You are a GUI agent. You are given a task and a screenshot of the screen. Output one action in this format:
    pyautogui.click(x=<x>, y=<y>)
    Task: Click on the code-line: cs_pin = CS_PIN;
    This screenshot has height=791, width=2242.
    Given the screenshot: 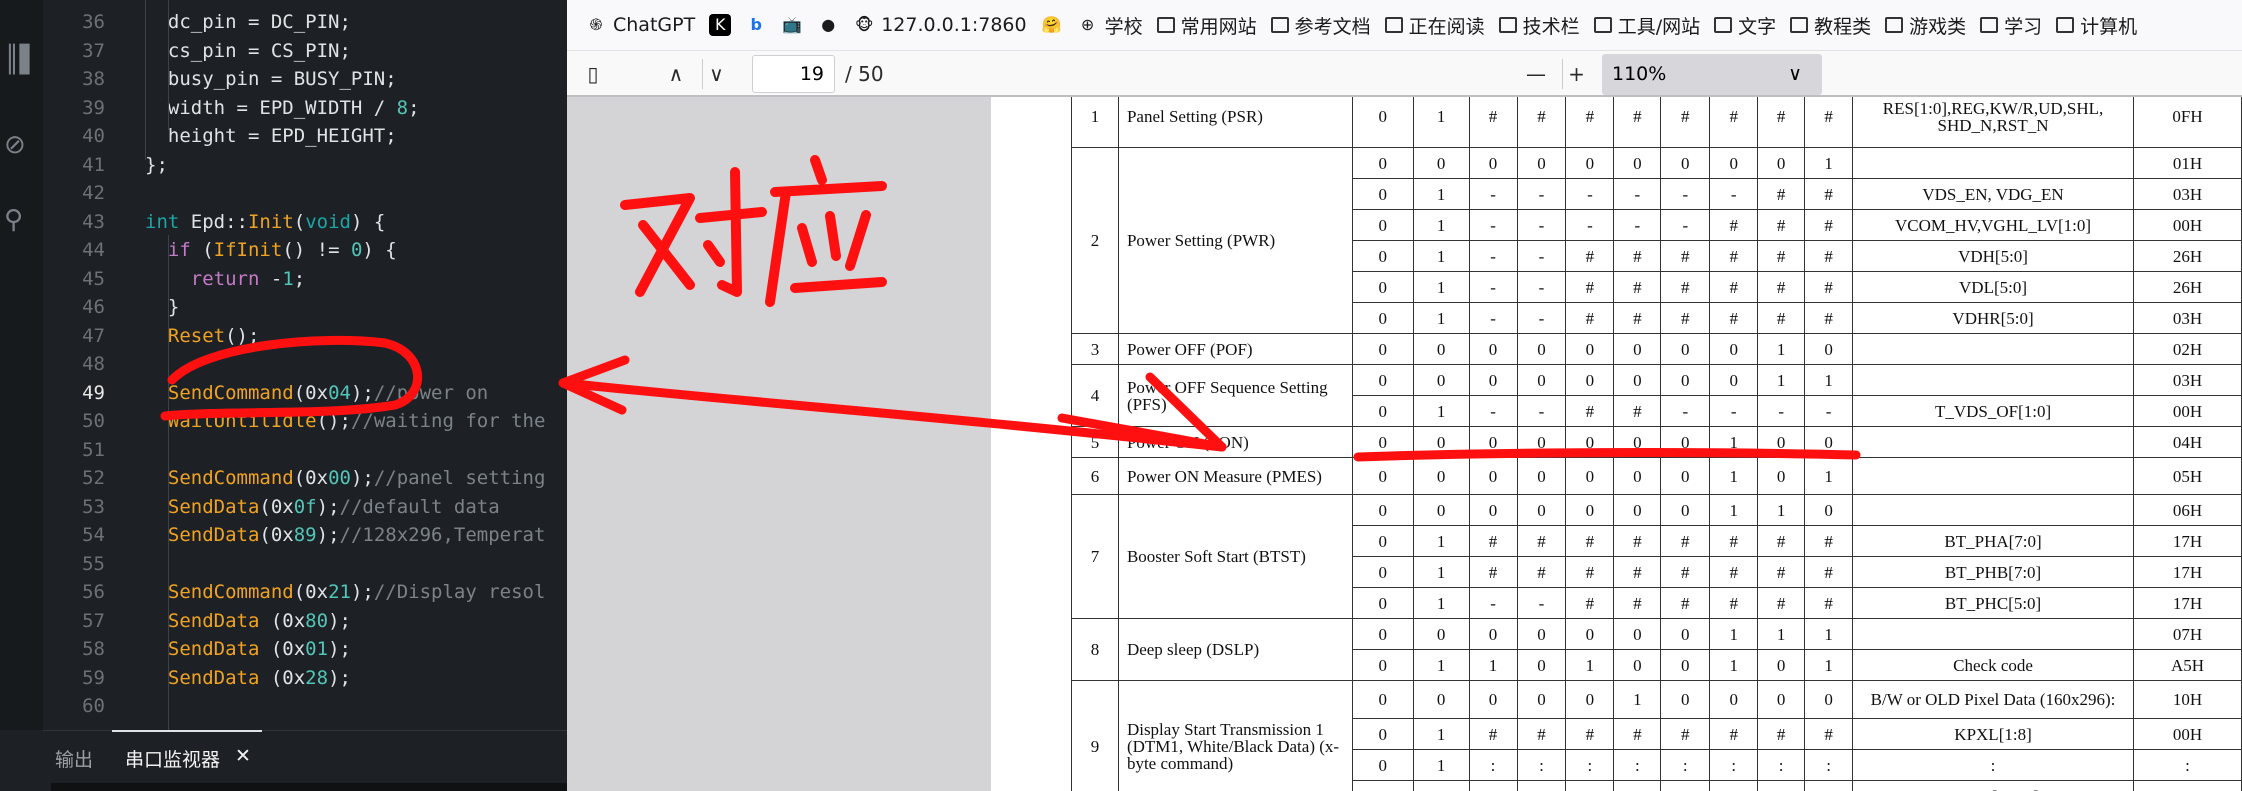 What is the action you would take?
    pyautogui.click(x=259, y=51)
    